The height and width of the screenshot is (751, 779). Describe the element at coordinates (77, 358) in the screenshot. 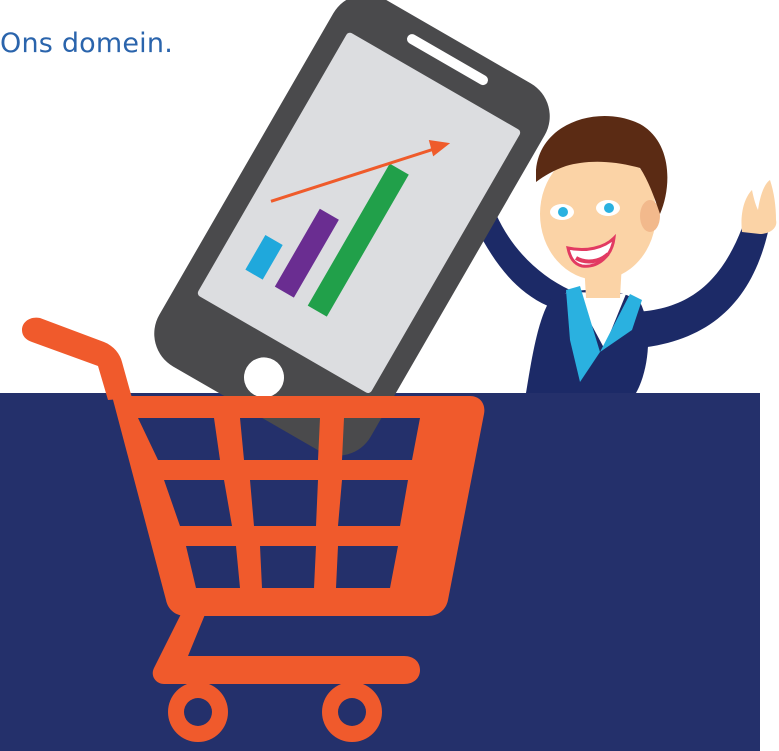

I see `cart-handle` at that location.